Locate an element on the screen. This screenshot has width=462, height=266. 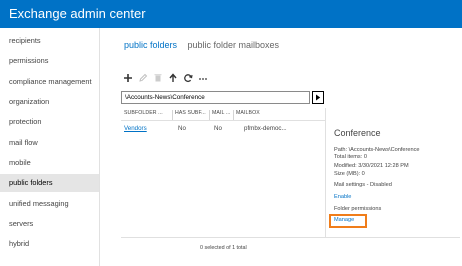
tab-public-folders: public folders is located at coordinates (150, 45).